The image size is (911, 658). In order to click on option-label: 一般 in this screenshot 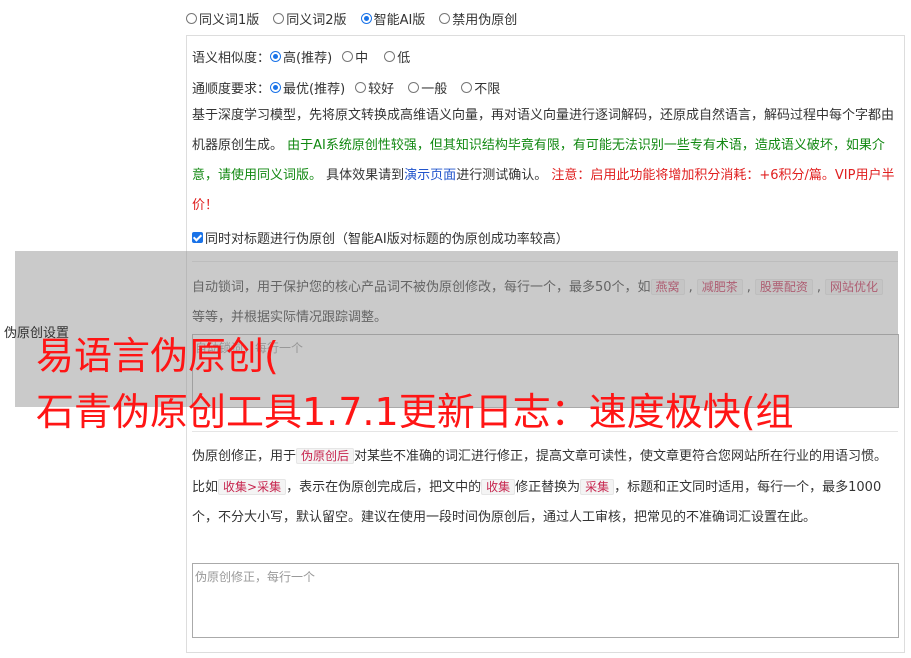, I will do `click(434, 89)`.